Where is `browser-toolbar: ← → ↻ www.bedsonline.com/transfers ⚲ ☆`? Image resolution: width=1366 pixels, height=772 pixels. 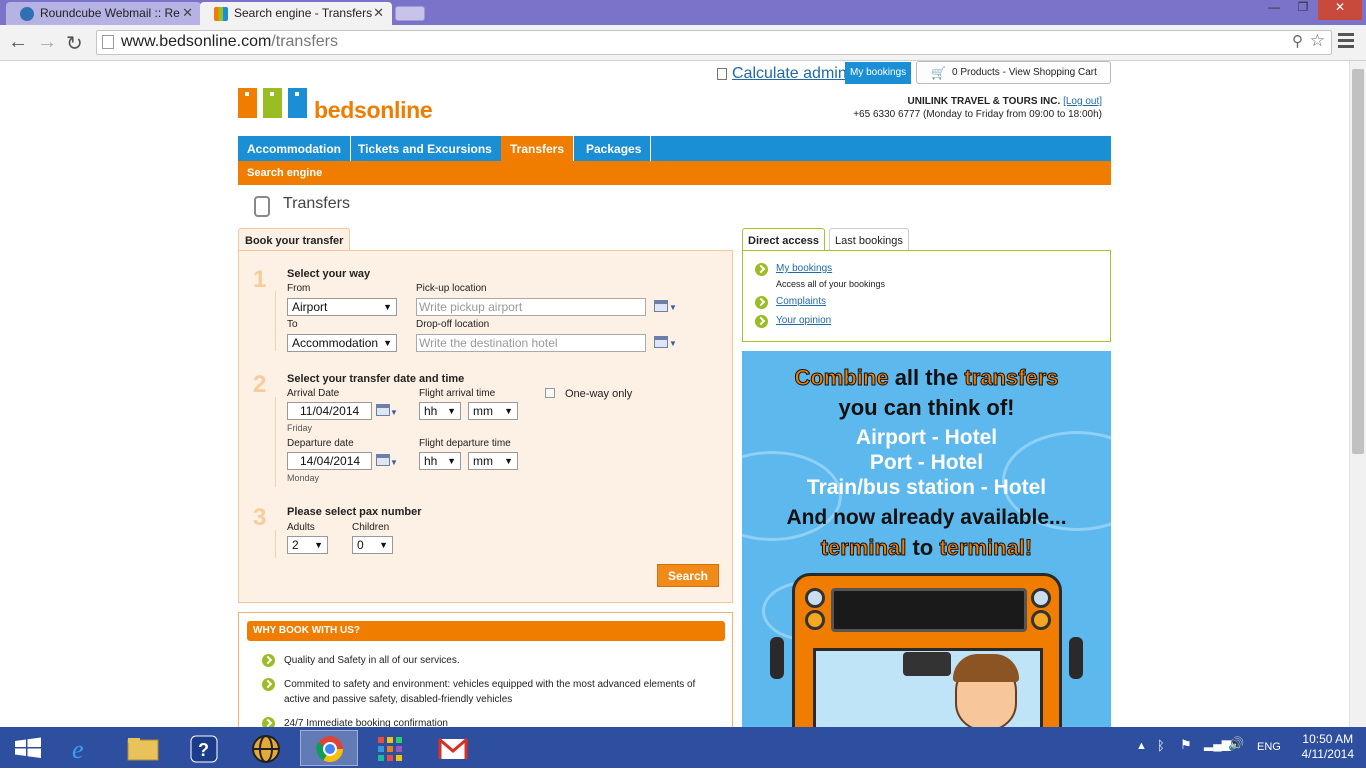 browser-toolbar: ← → ↻ www.bedsonline.com/transfers ⚲ ☆ is located at coordinates (683, 43).